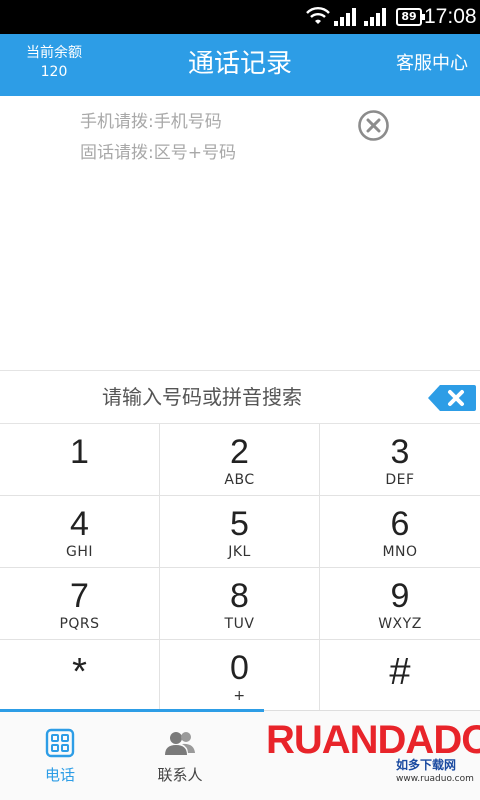  I want to click on key-6: 6 MNO, so click(400, 532).